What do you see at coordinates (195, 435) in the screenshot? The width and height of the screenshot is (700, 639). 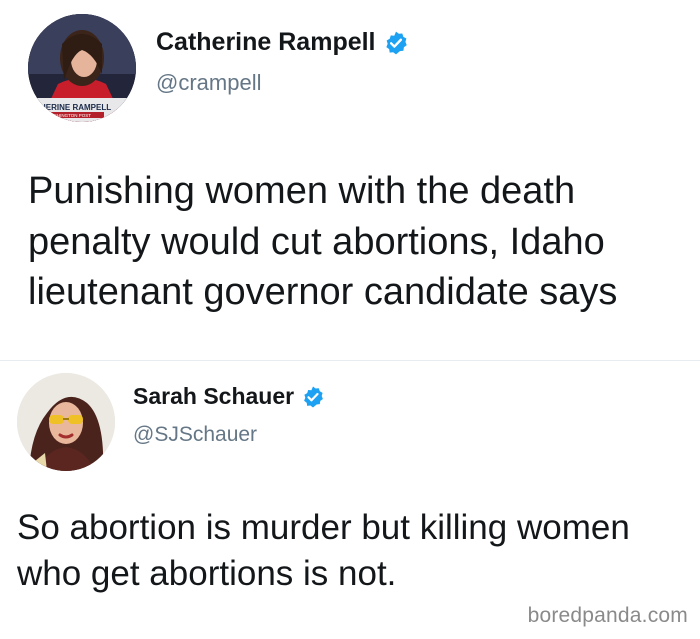 I see `handle: @SJSchauer` at bounding box center [195, 435].